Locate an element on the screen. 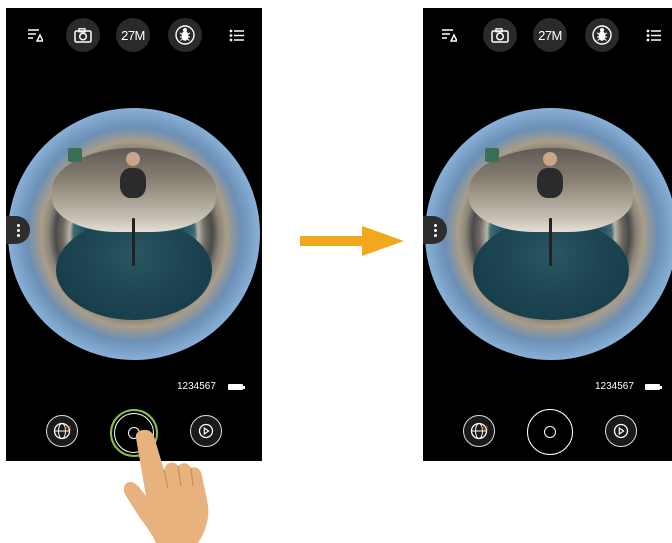 This screenshot has width=672, height=543. play-icon is located at coordinates (621, 431).